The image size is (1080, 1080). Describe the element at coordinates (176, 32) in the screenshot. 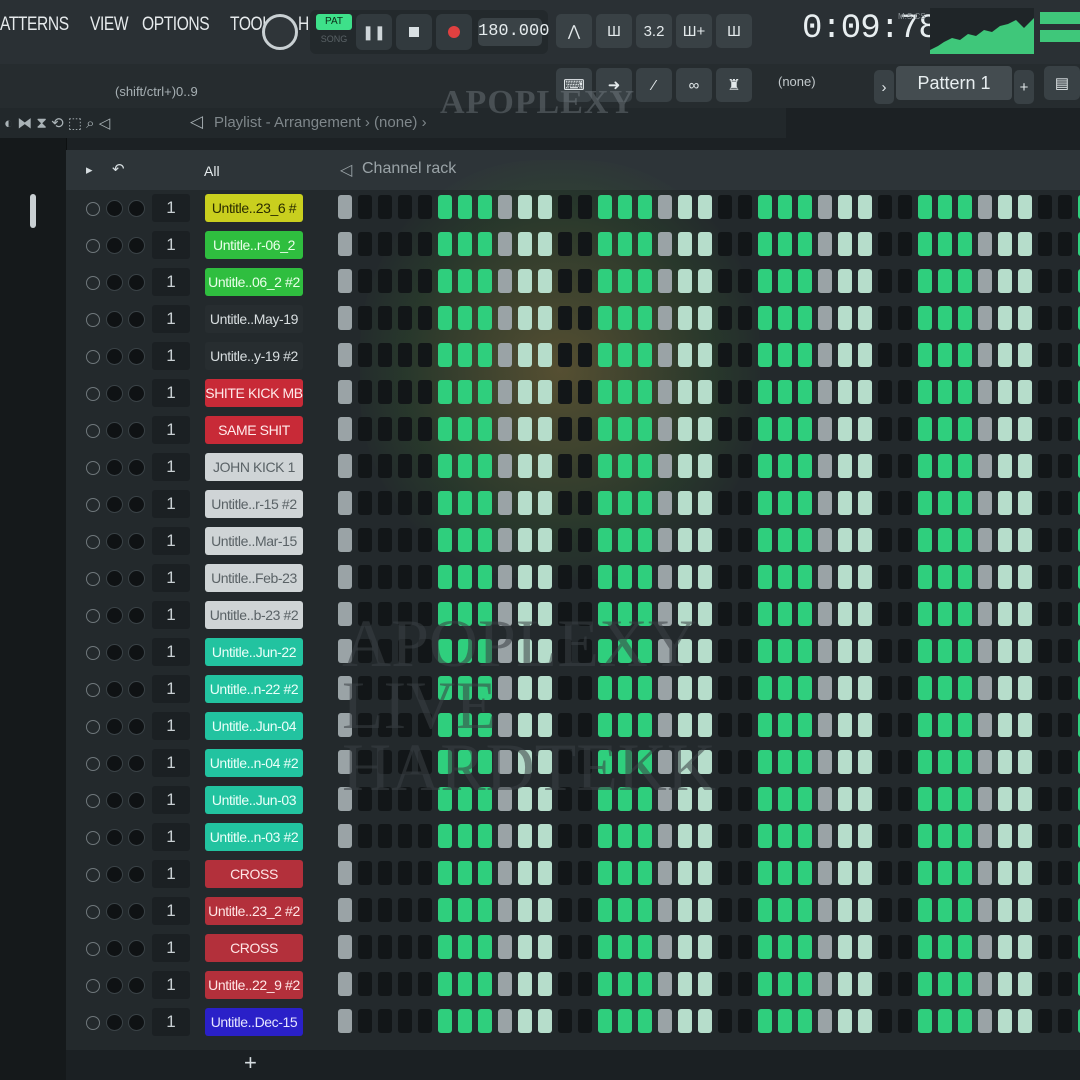

I see `menu-options: OPTIONS` at that location.